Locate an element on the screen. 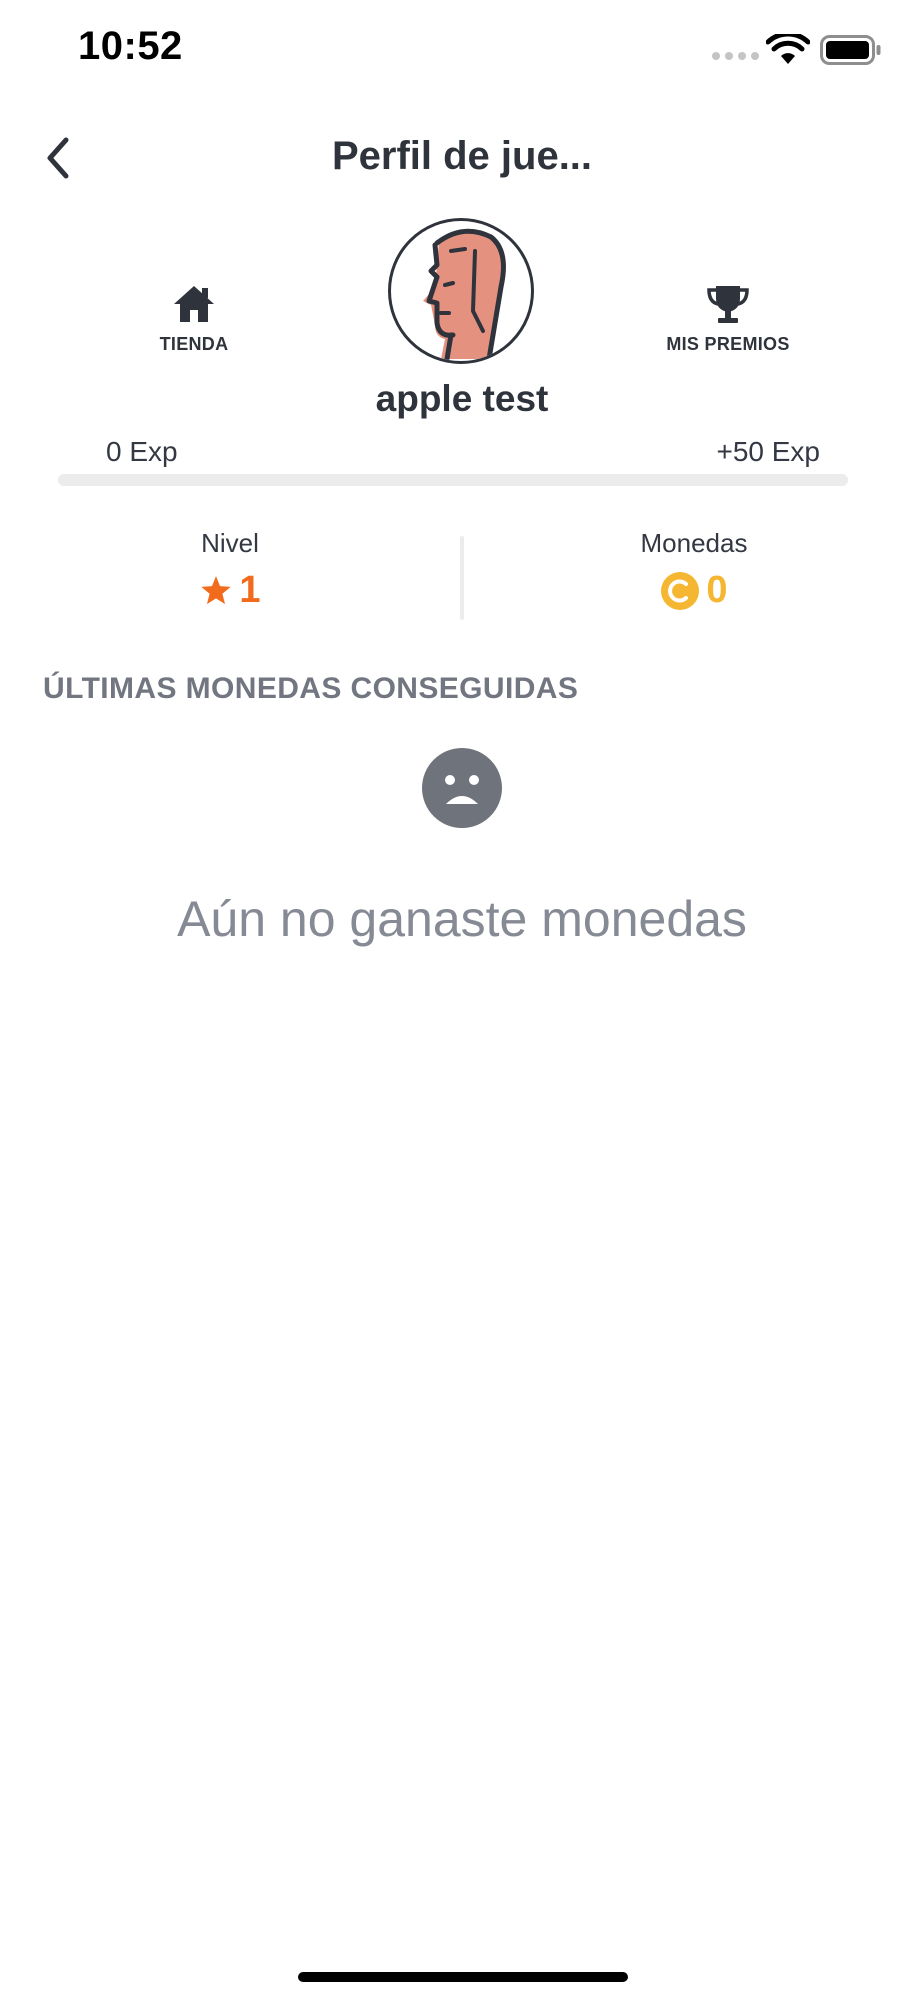  coins-stat: Monedas 0 is located at coordinates (694, 570).